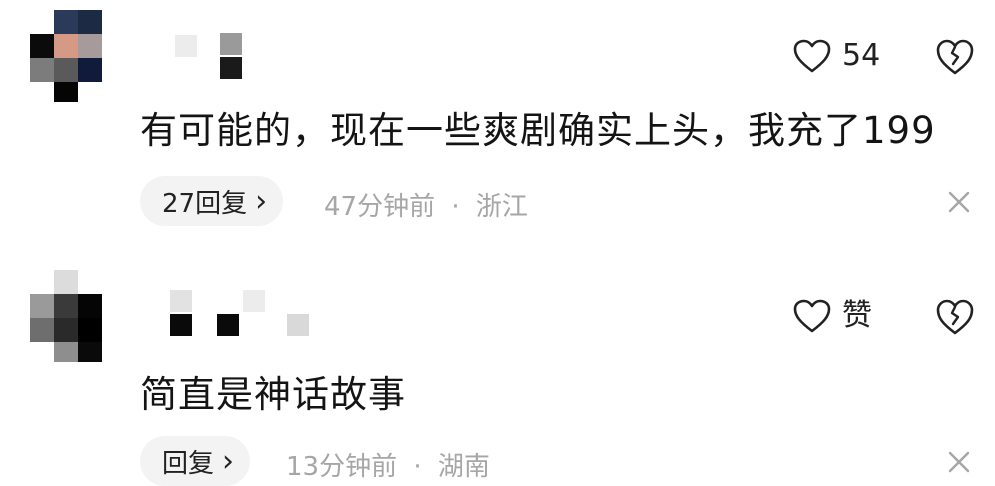 This screenshot has width=995, height=486. I want to click on like-label: 赞, so click(857, 315).